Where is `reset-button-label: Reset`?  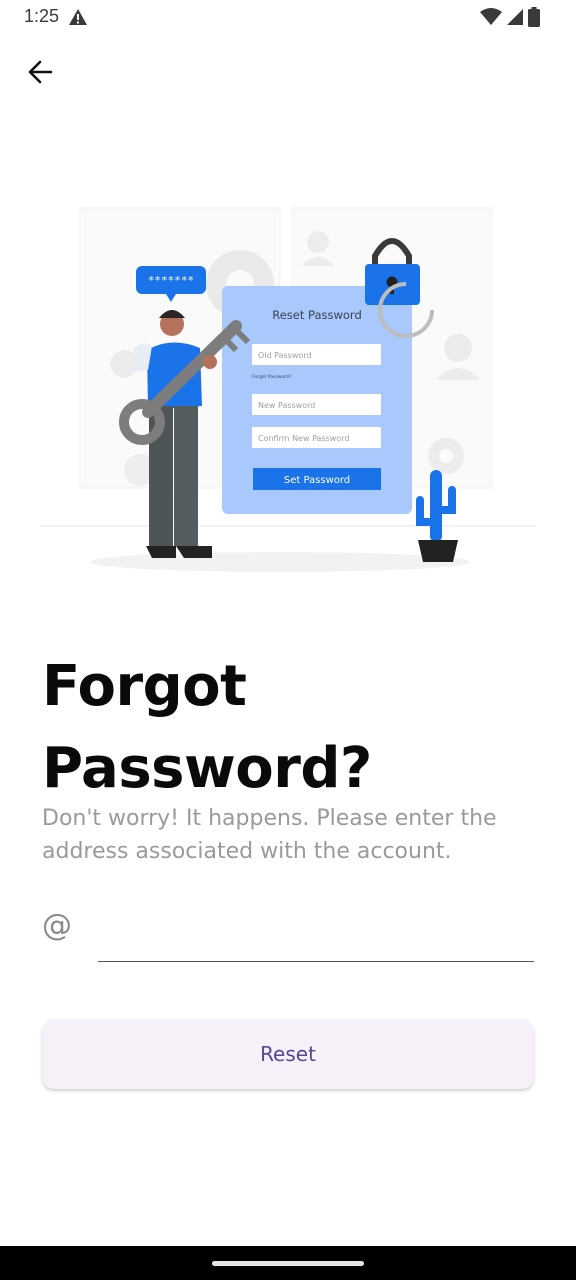
reset-button-label: Reset is located at coordinates (288, 1054).